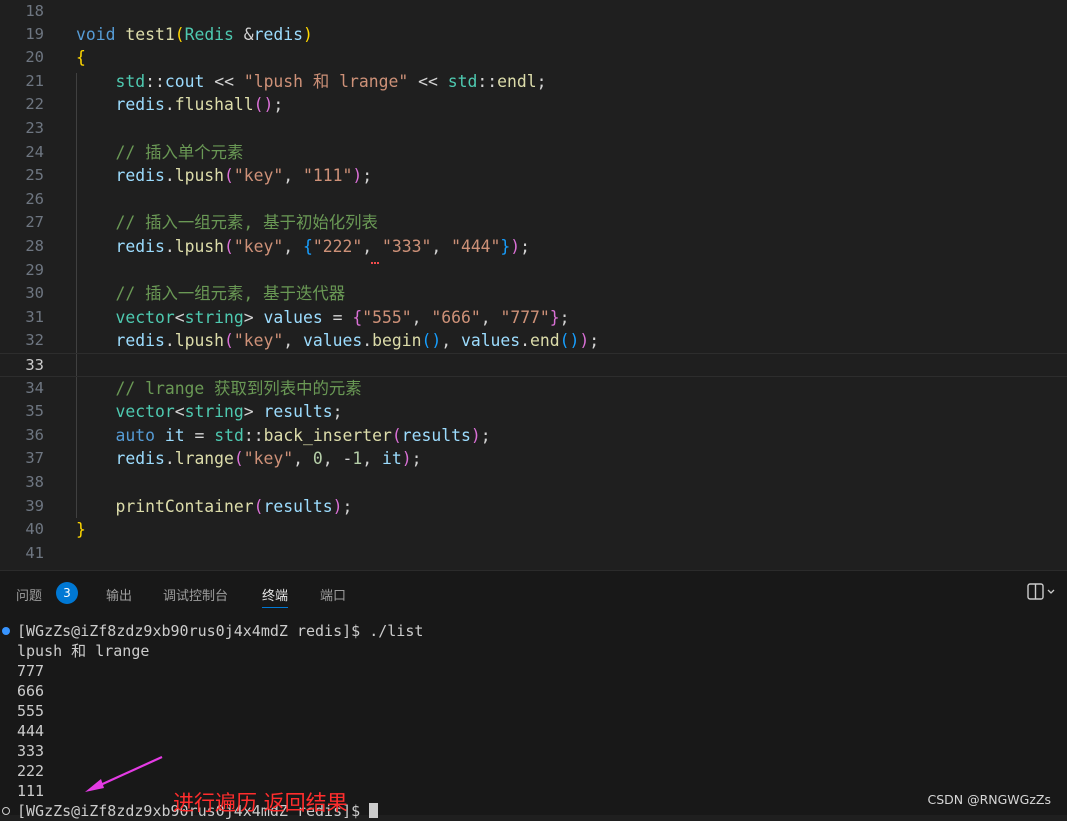  I want to click on terminal-line: 444, so click(31, 731).